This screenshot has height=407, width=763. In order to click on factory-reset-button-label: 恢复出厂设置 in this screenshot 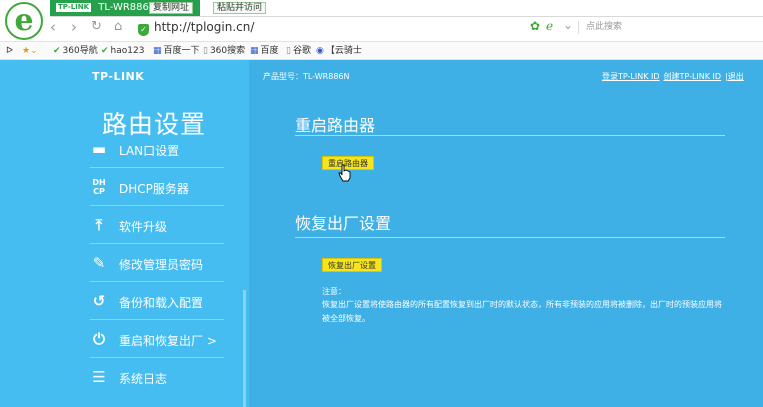, I will do `click(352, 265)`.